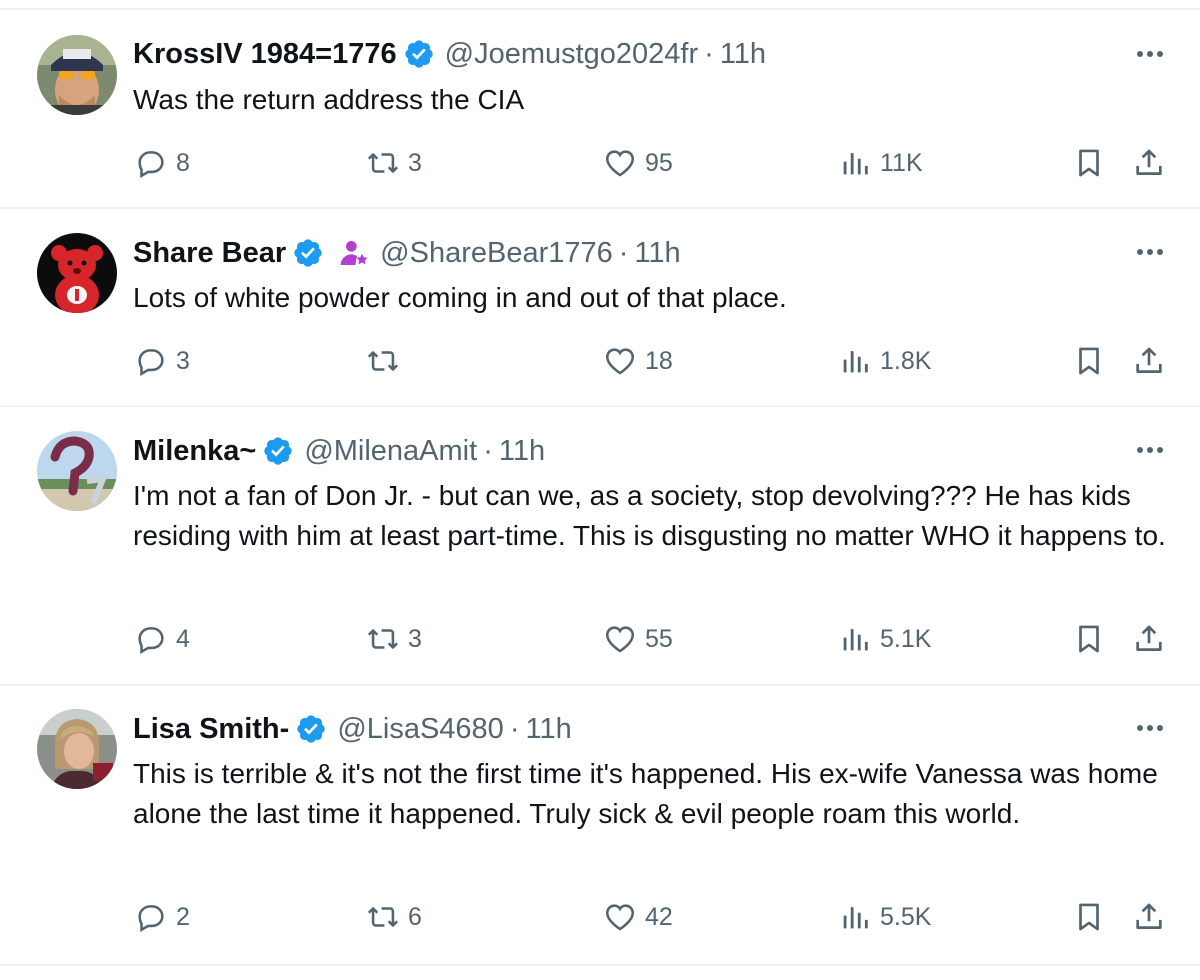  I want to click on reply-count: 3, so click(183, 360).